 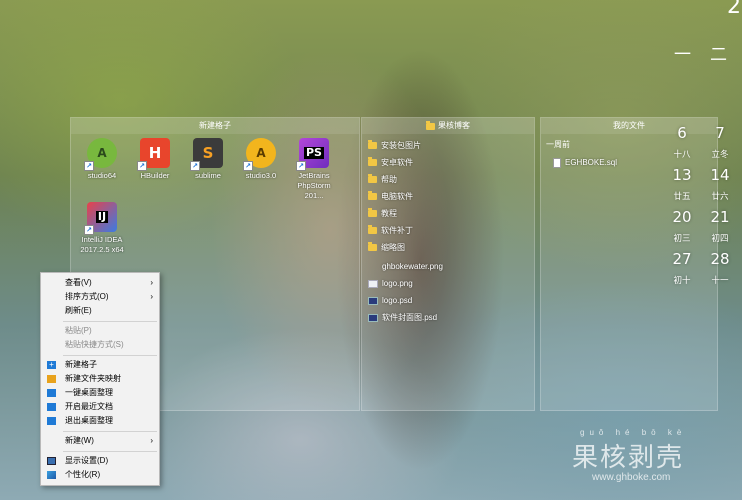 I want to click on menu-item-personalize: 个性化(R), so click(x=100, y=475).